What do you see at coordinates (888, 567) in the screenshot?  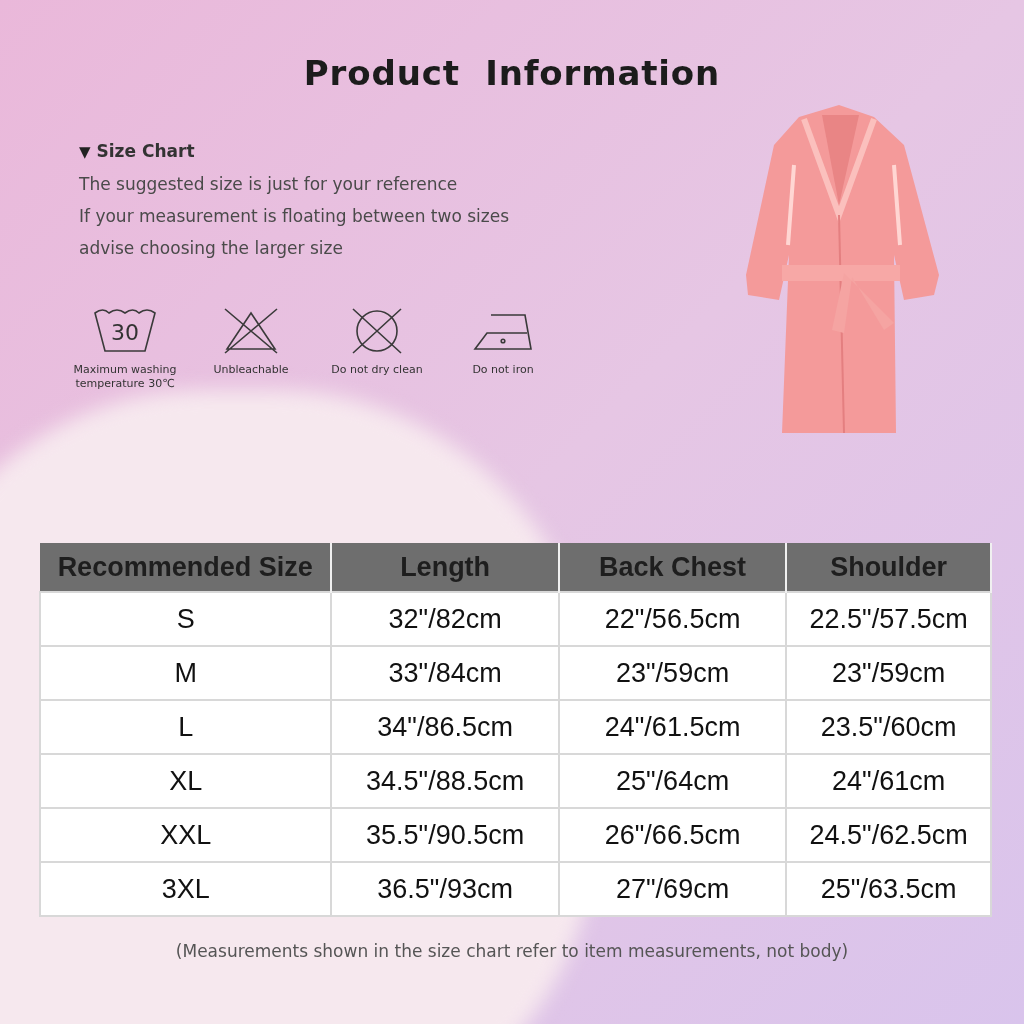 I see `column-header: Shoulder` at bounding box center [888, 567].